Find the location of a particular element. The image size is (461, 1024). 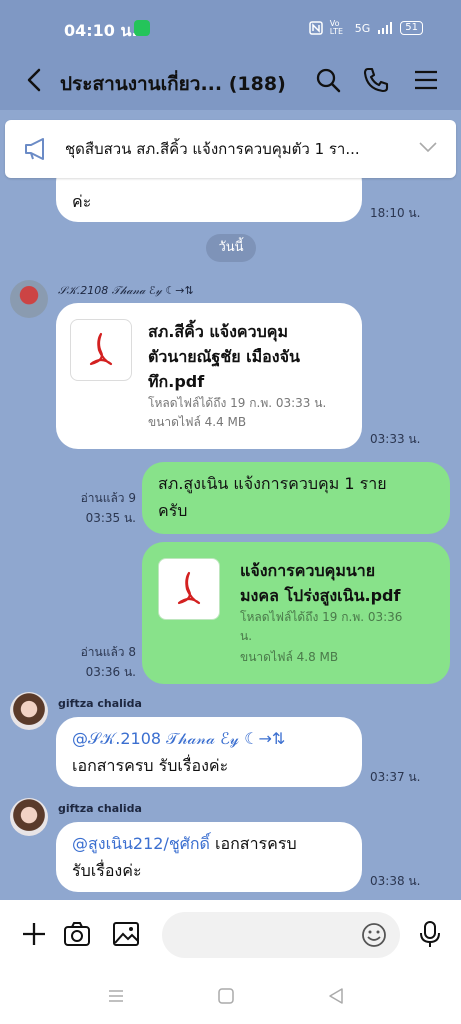

image-icon is located at coordinates (126, 934).